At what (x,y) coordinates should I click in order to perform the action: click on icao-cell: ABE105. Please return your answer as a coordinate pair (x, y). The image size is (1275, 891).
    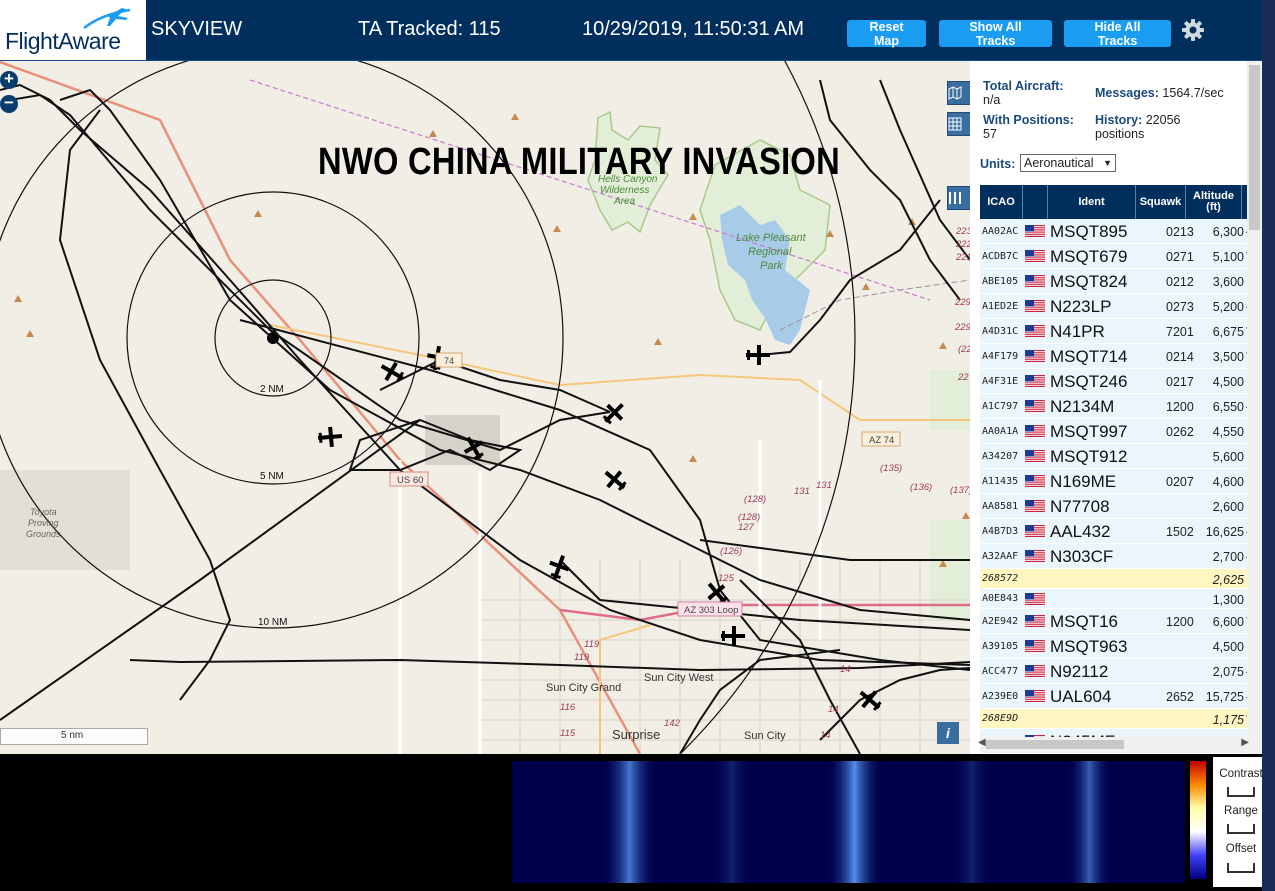
    Looking at the image, I should click on (1000, 281).